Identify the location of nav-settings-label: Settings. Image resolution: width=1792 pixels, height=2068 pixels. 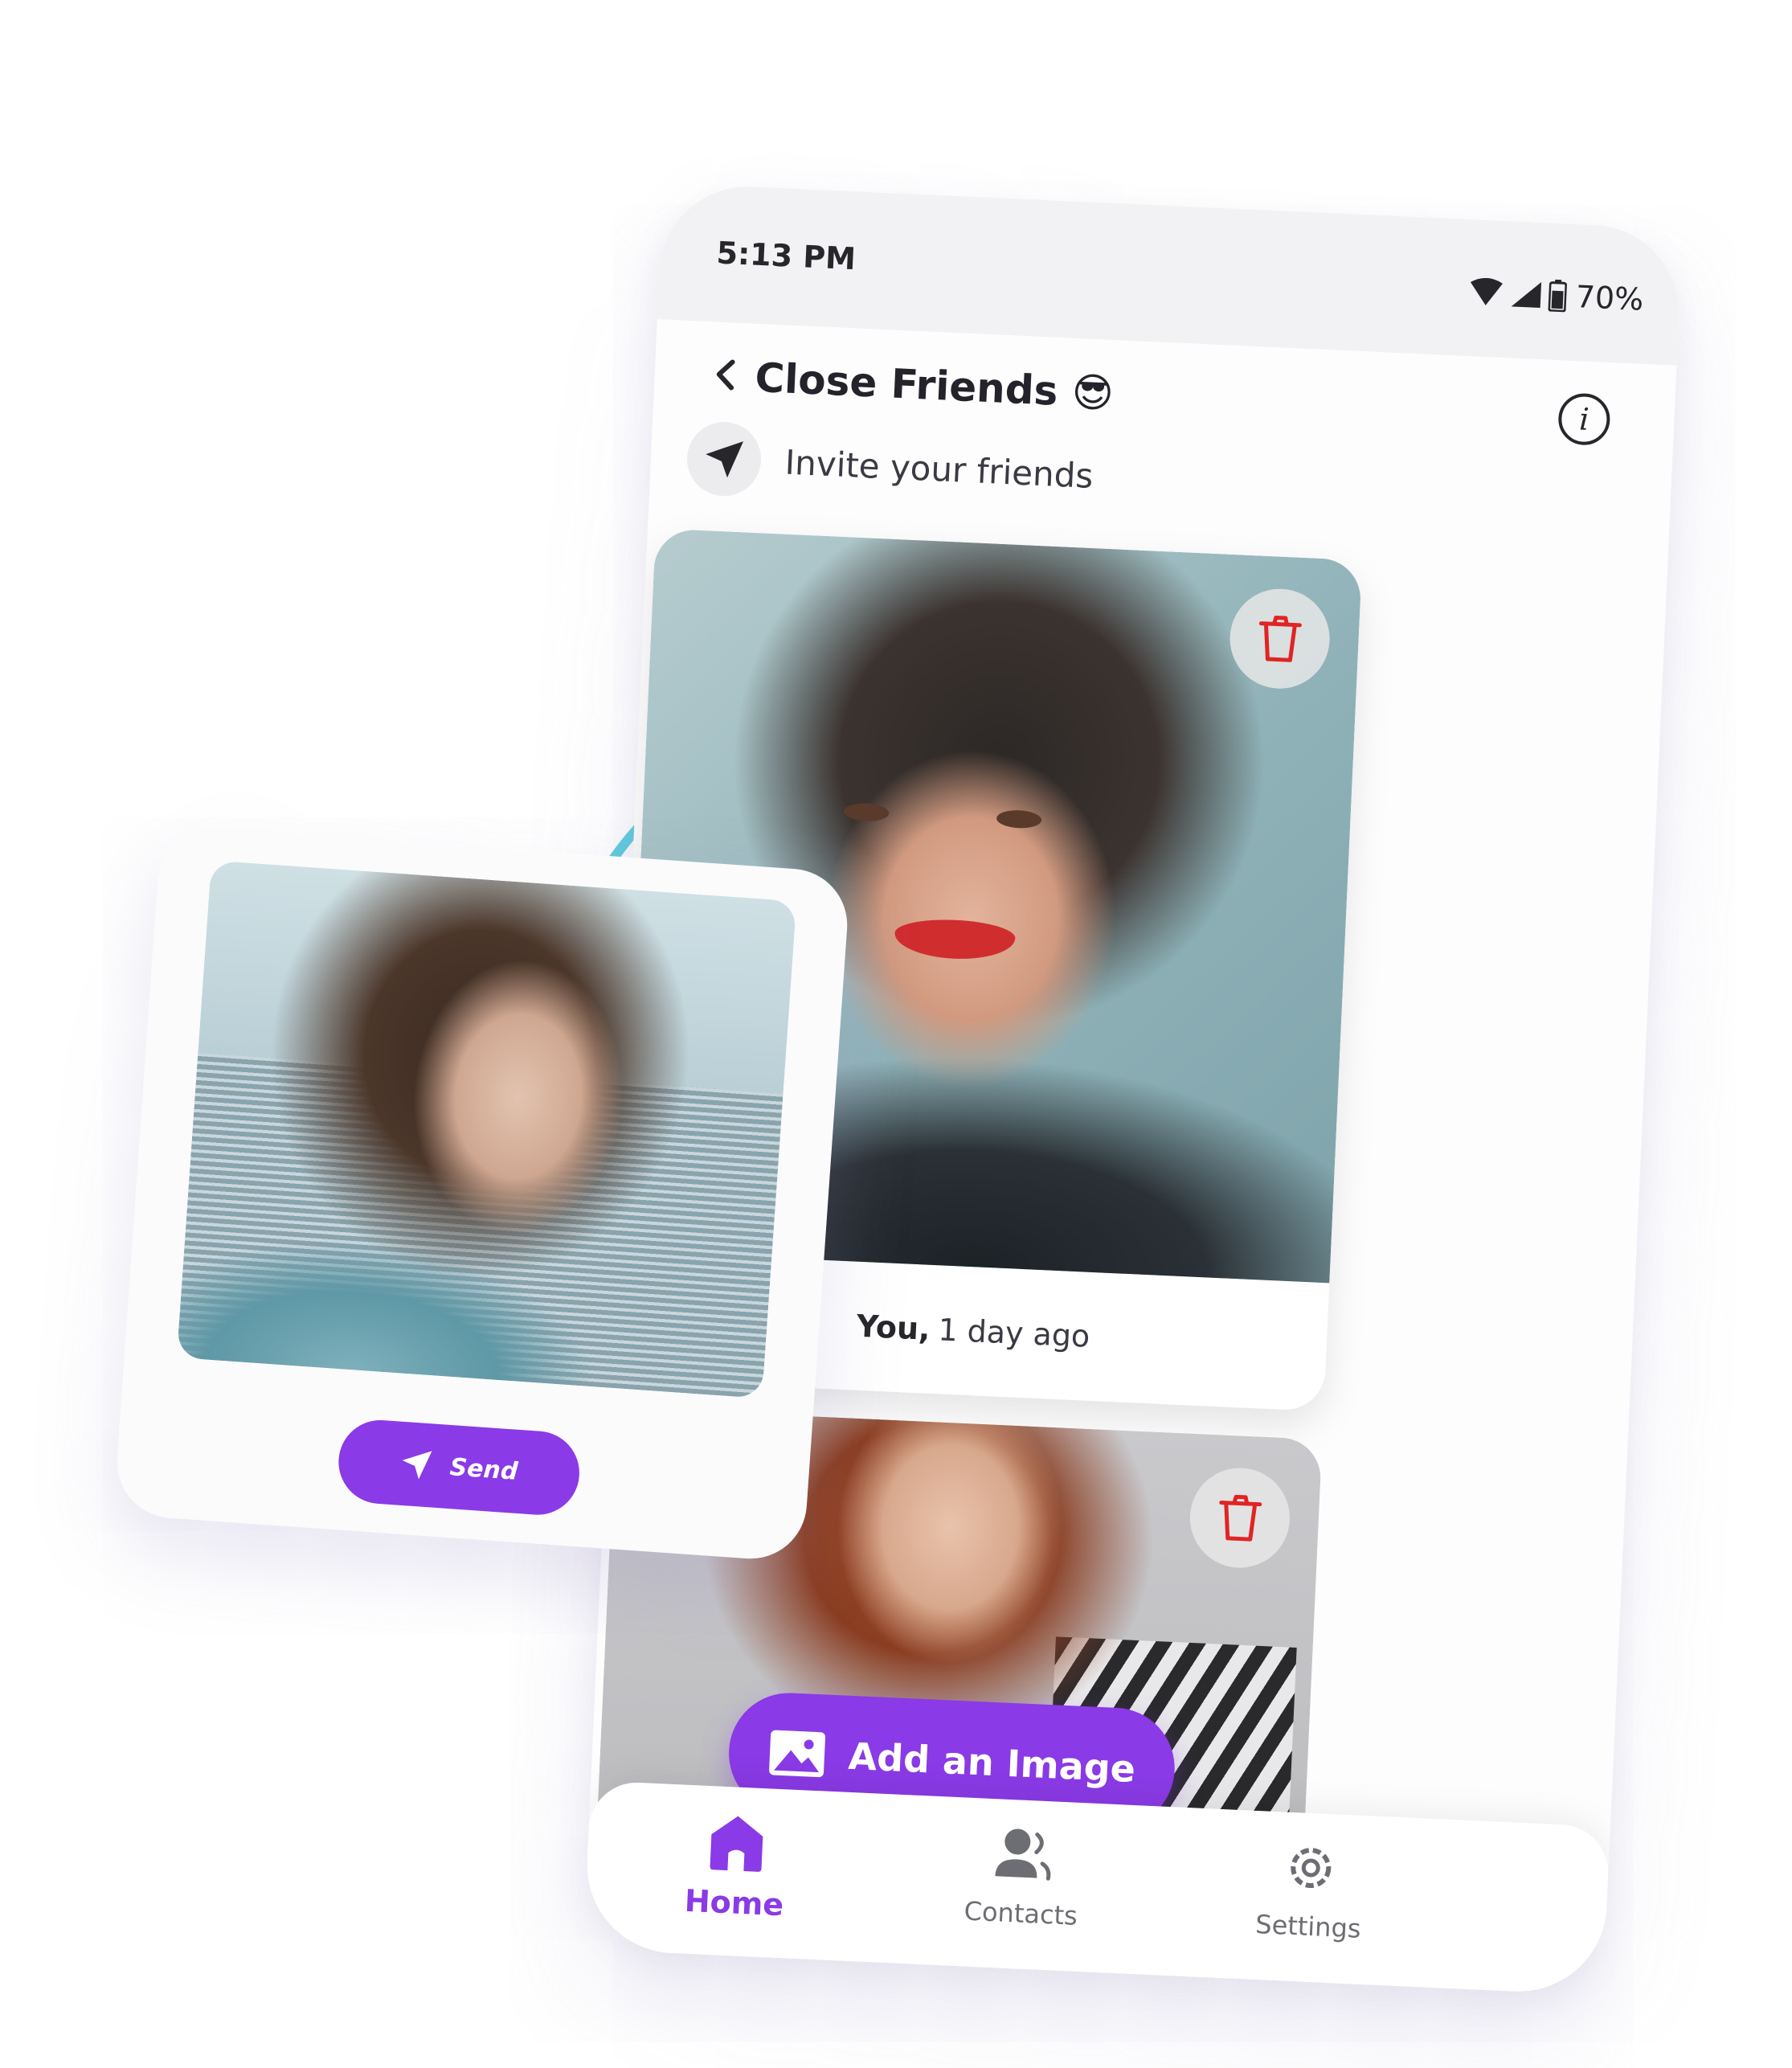
(1308, 1926).